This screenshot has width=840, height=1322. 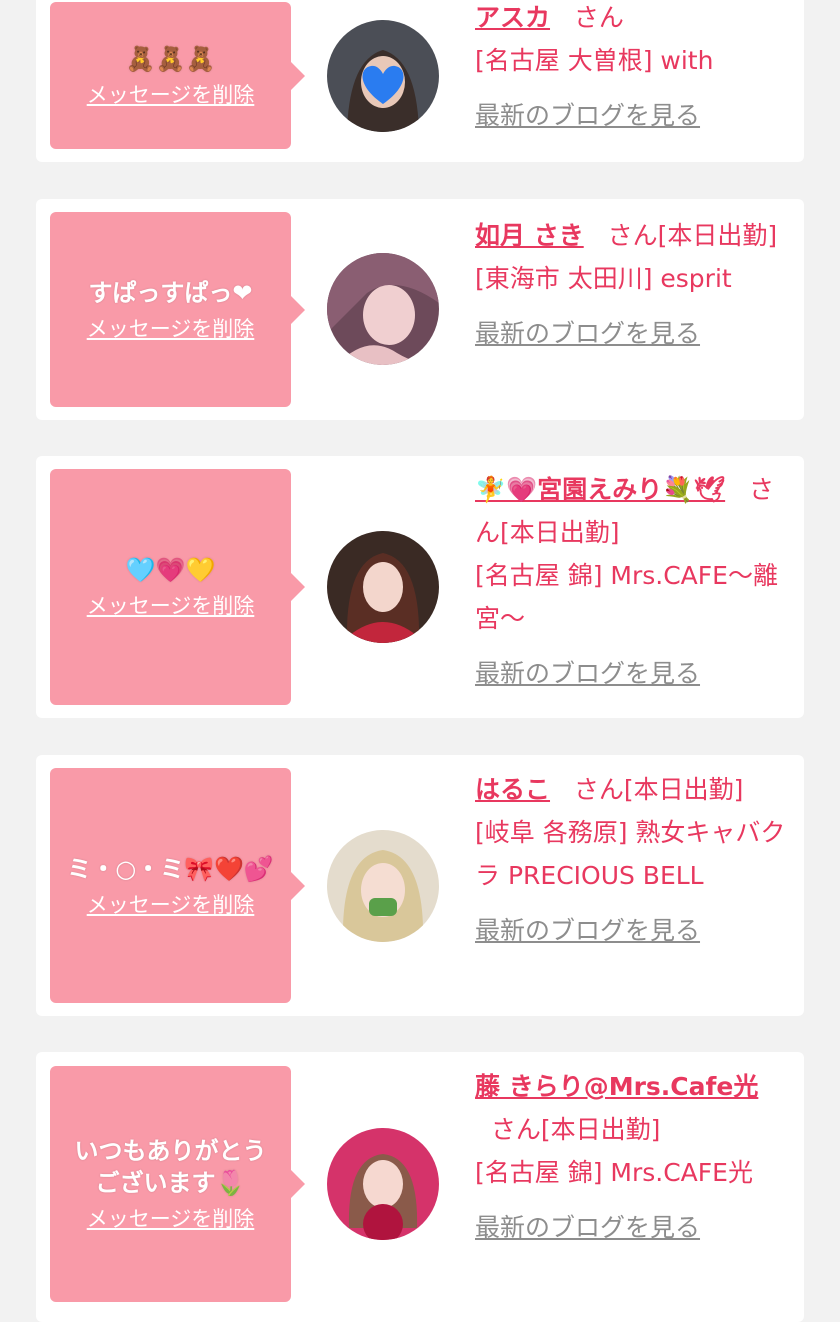 What do you see at coordinates (616, 1086) in the screenshot?
I see `girl-name-link: 藤 きらり@Mrs.Cafe光` at bounding box center [616, 1086].